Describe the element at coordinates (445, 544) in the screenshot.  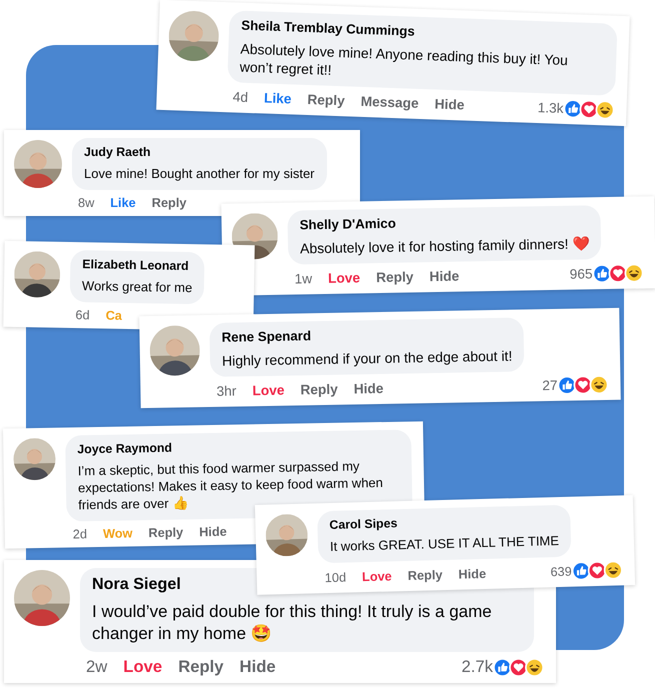
I see `comment-text: It works GREAT. USE IT ALL THE TIME` at that location.